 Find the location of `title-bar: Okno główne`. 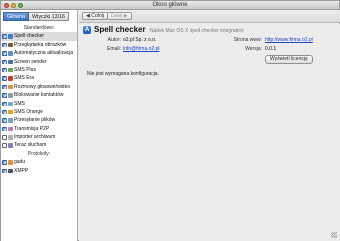

title-bar: Okno główne is located at coordinates (170, 5).